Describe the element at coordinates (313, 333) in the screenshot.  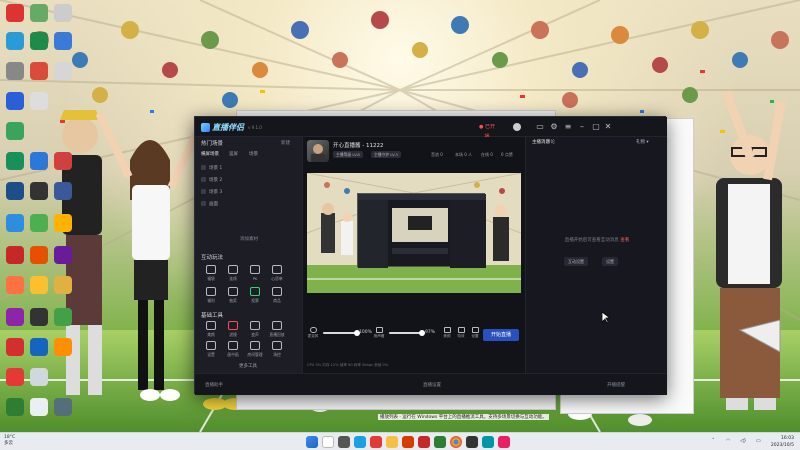
I see `mic-icon: 麦克风` at that location.